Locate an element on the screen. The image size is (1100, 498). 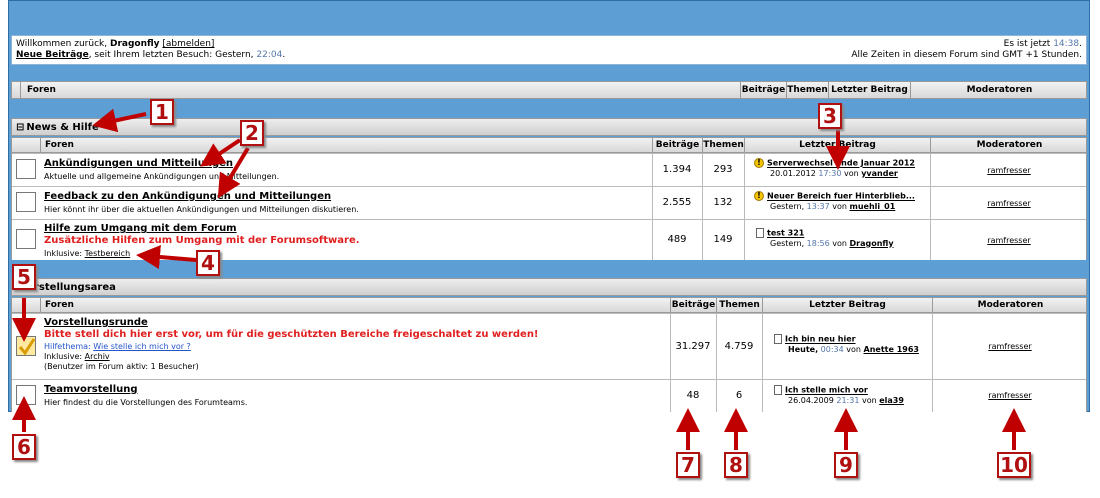
annotation-badge-7: 7 is located at coordinates (688, 465).